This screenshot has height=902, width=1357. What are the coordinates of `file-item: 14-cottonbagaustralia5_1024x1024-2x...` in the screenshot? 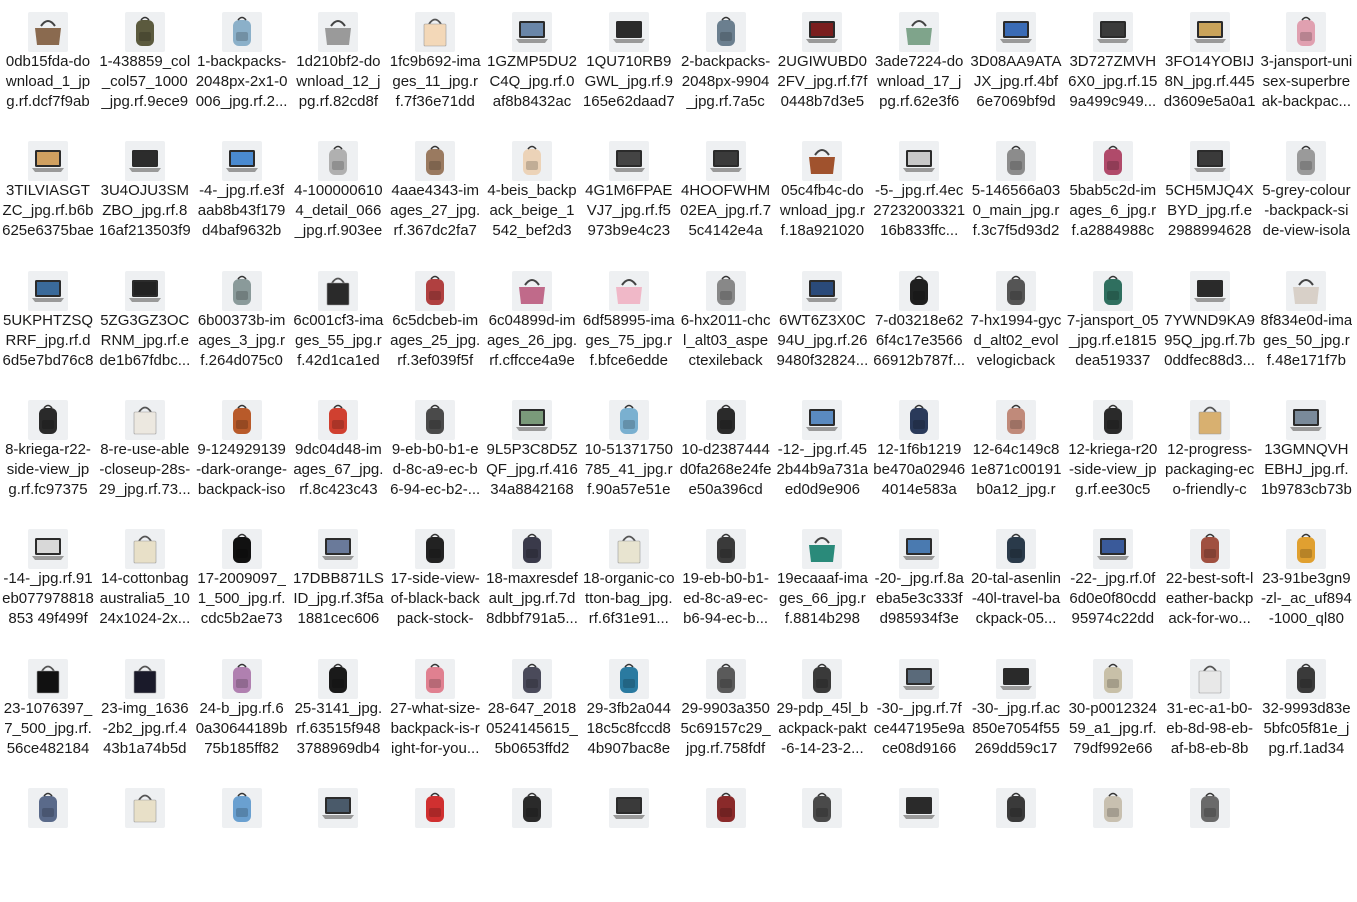 It's located at (145, 580).